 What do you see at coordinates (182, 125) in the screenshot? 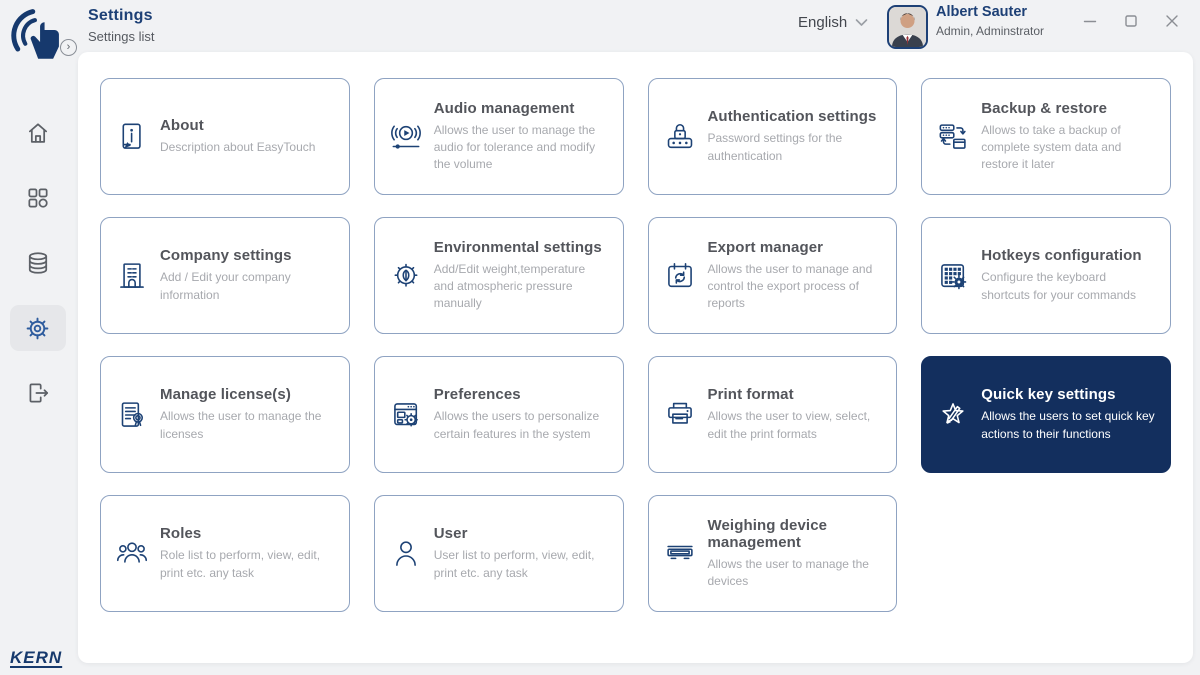
I see `card-title: About` at bounding box center [182, 125].